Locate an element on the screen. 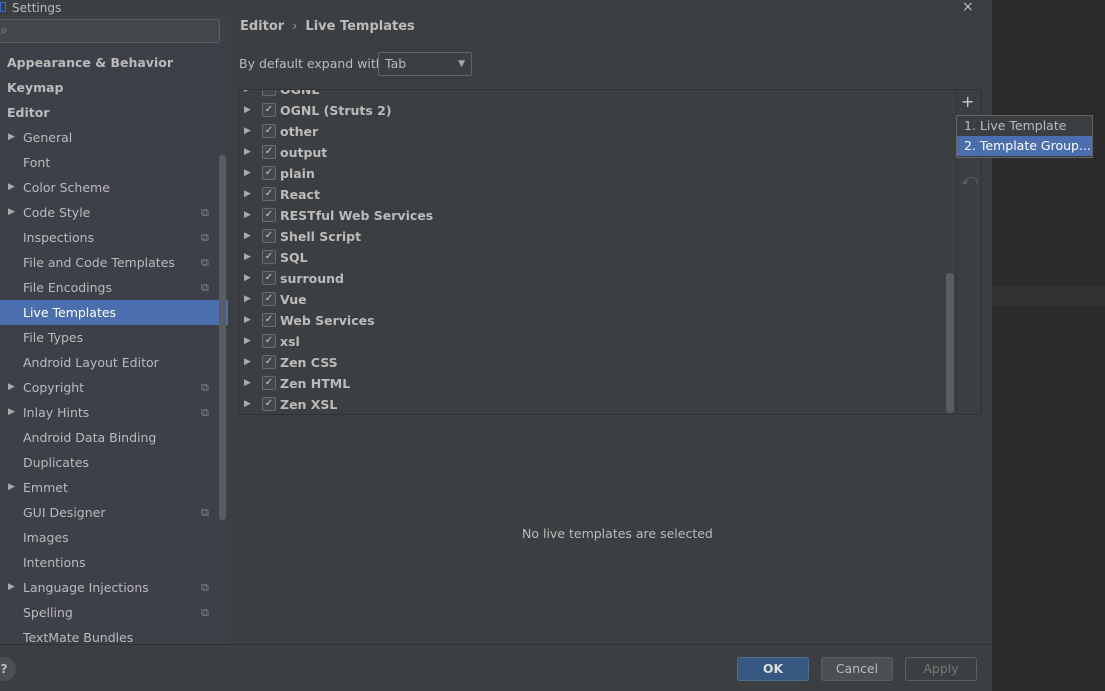 This screenshot has width=1105, height=691. breadcrumb-parent: Editor is located at coordinates (262, 26).